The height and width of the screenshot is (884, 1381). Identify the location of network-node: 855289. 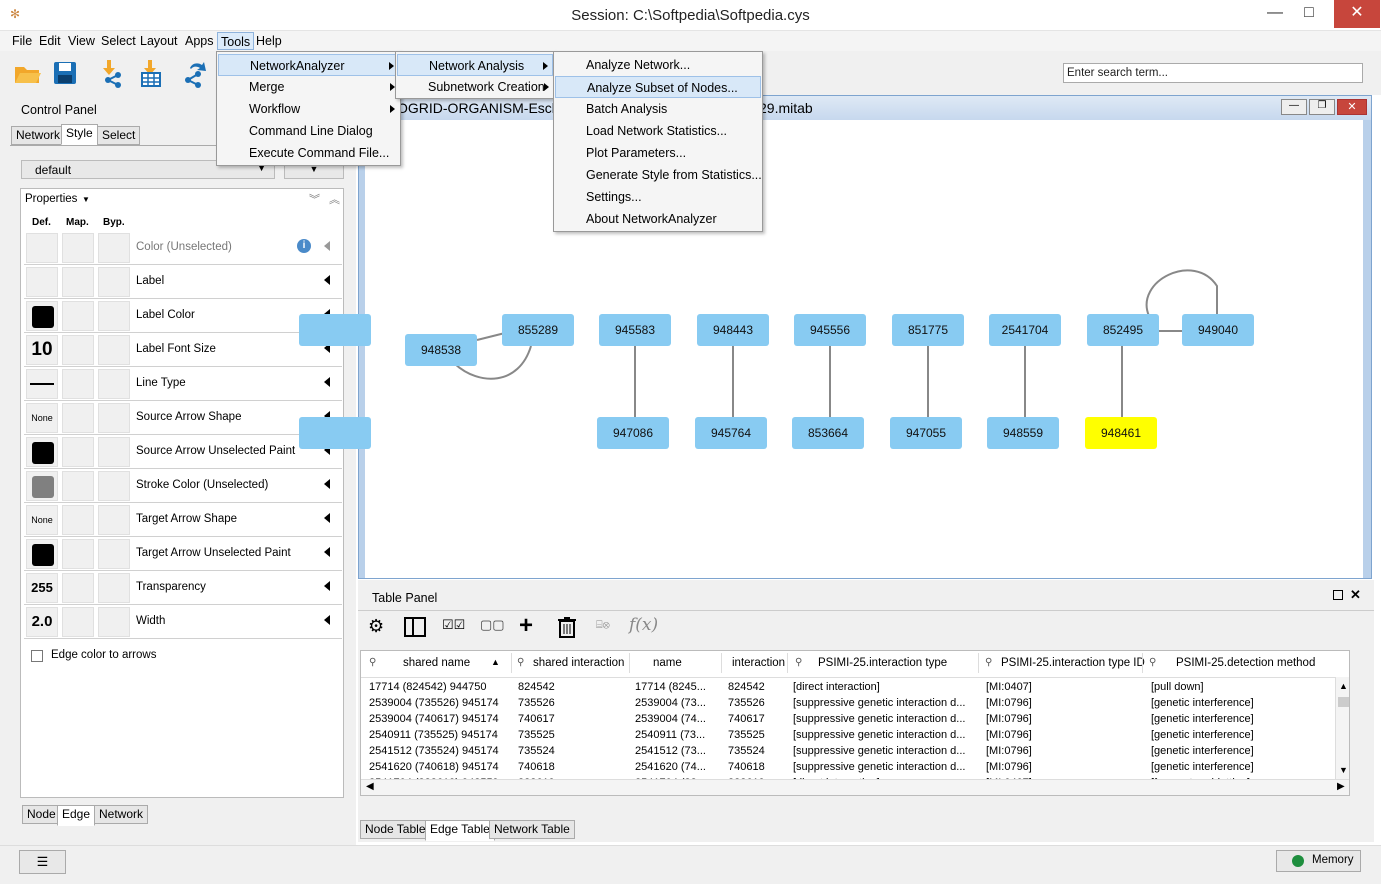
(538, 330).